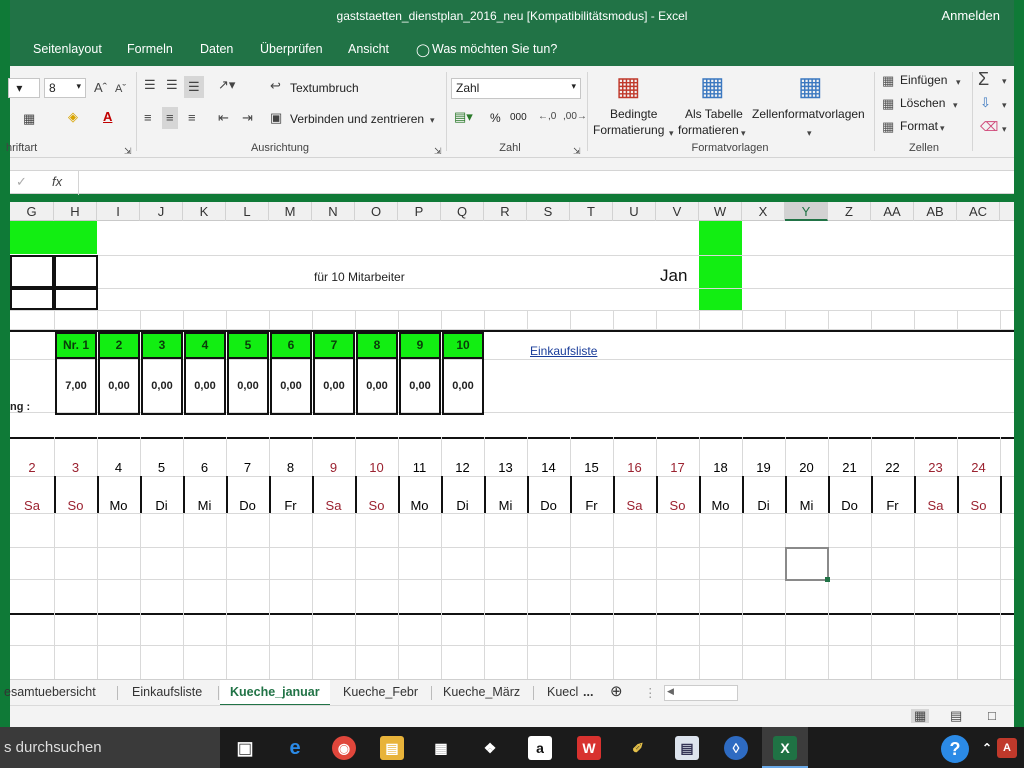 The image size is (1024, 768). What do you see at coordinates (505, 211) in the screenshot?
I see `column-header-r: R` at bounding box center [505, 211].